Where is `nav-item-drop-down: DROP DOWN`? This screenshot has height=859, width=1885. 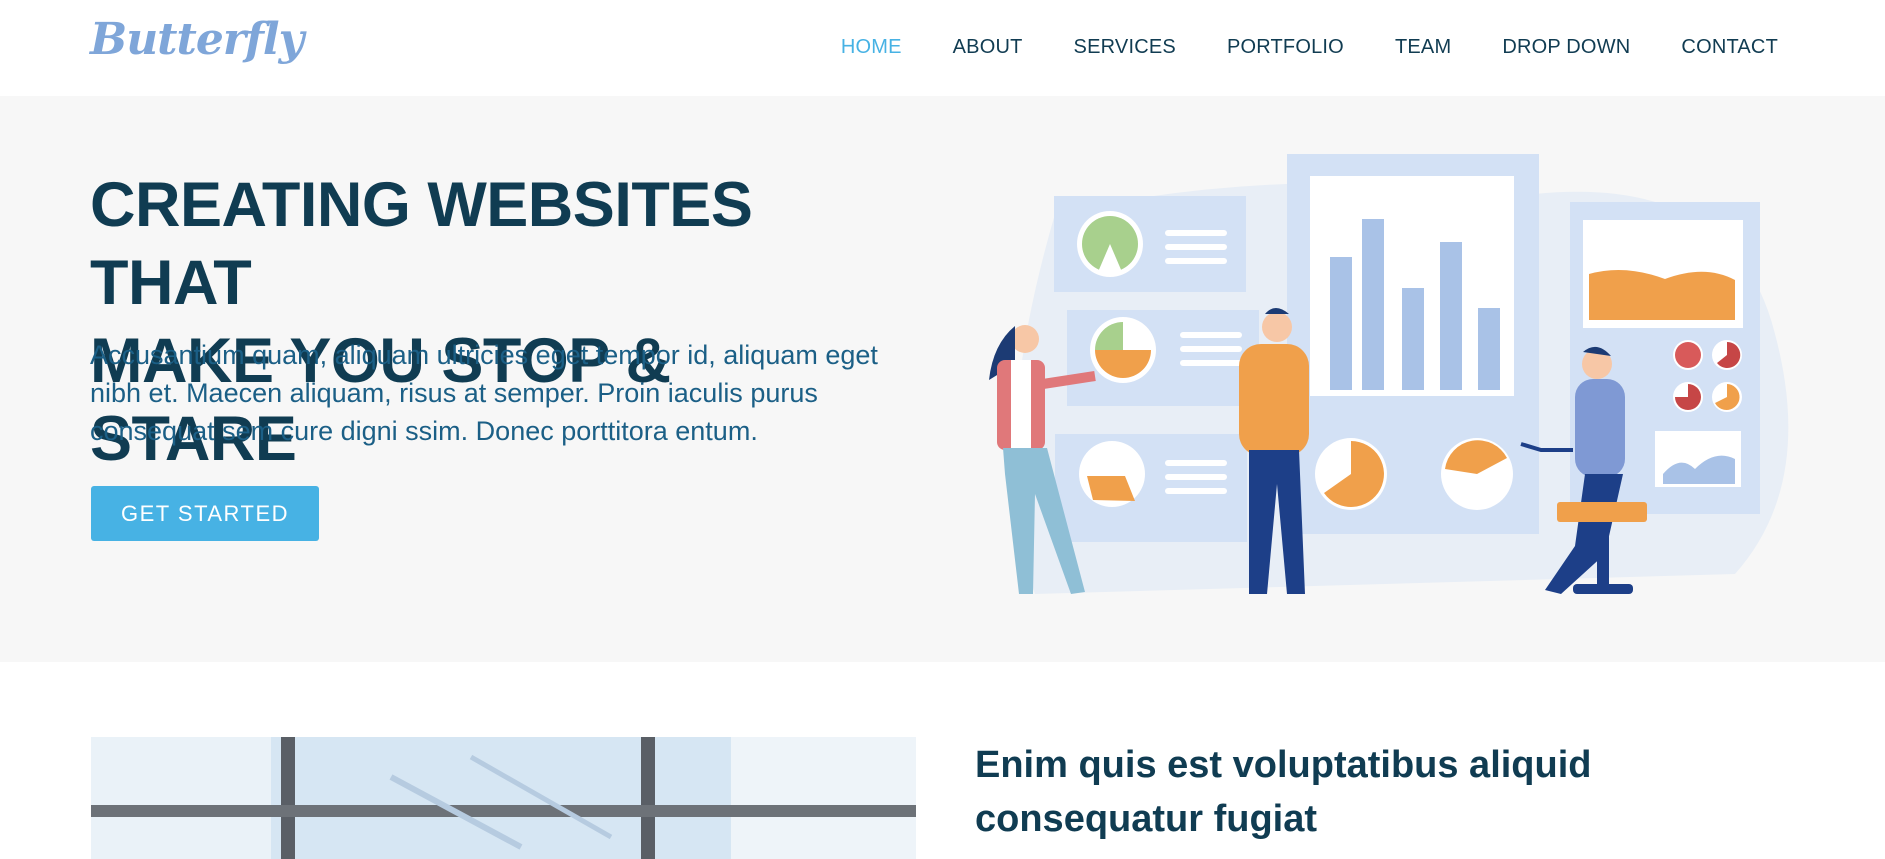 nav-item-drop-down: DROP DOWN is located at coordinates (1566, 47).